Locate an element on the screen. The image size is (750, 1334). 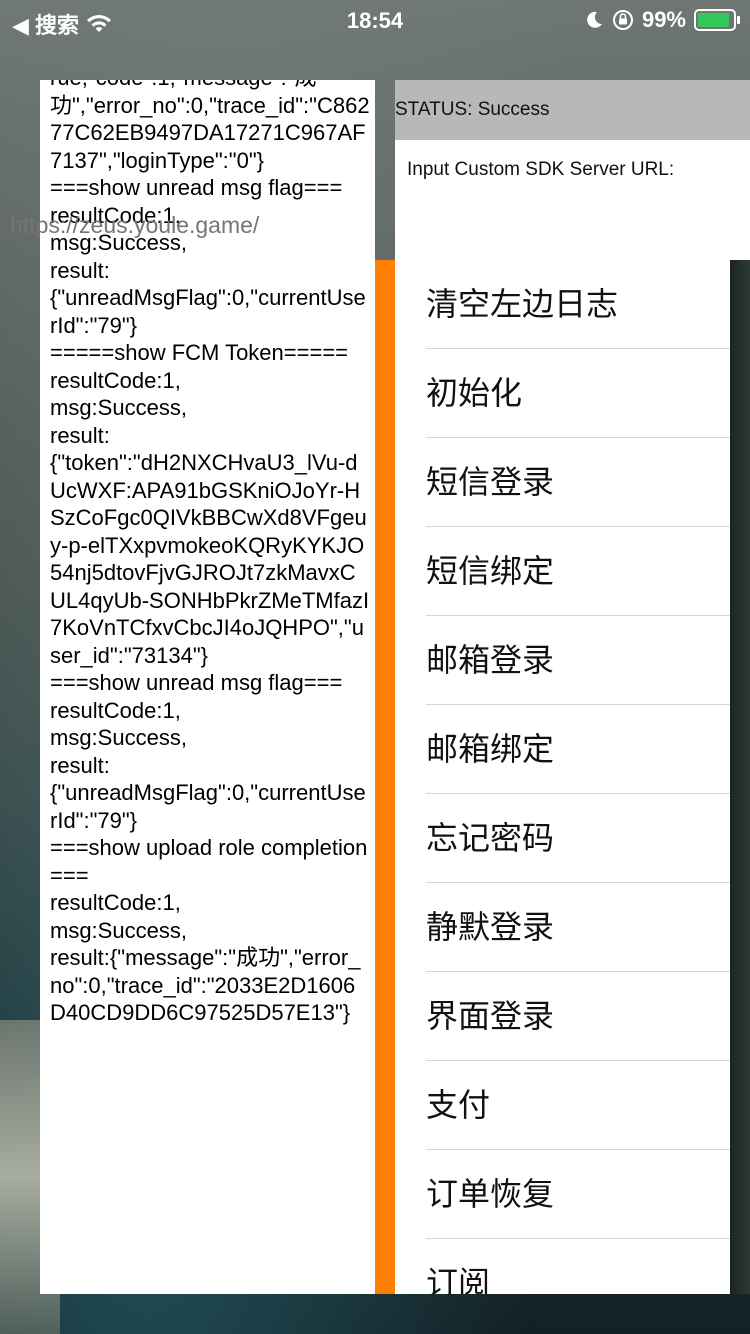
menu-item-email-bind: 邮箱绑定 is located at coordinates (578, 749).